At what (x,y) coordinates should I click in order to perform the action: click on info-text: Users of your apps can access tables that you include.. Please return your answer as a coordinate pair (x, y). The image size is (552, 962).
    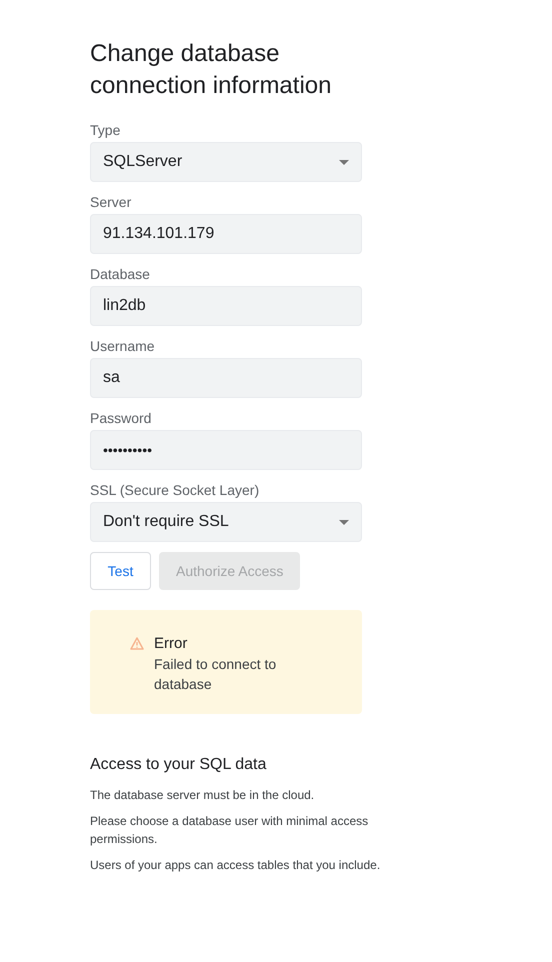
    Looking at the image, I should click on (236, 865).